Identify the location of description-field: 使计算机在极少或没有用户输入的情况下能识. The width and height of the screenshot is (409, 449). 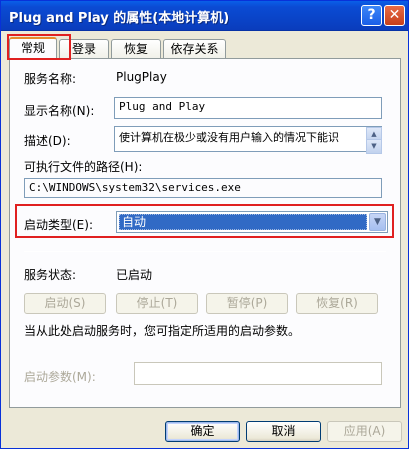
(248, 139).